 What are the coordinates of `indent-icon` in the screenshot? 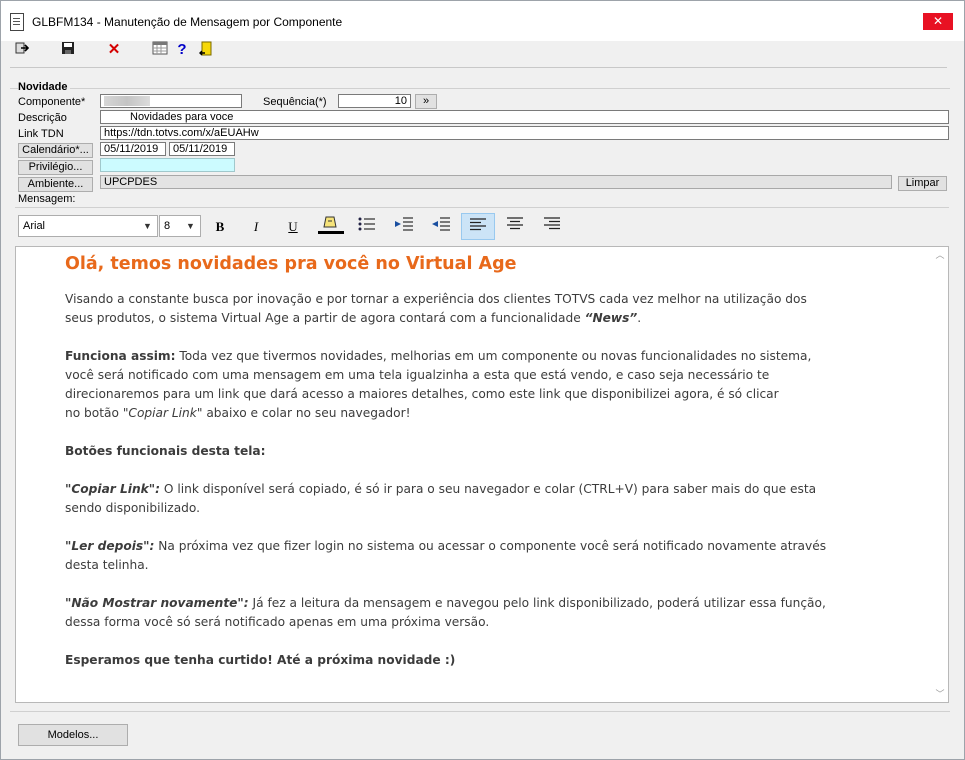 It's located at (404, 224).